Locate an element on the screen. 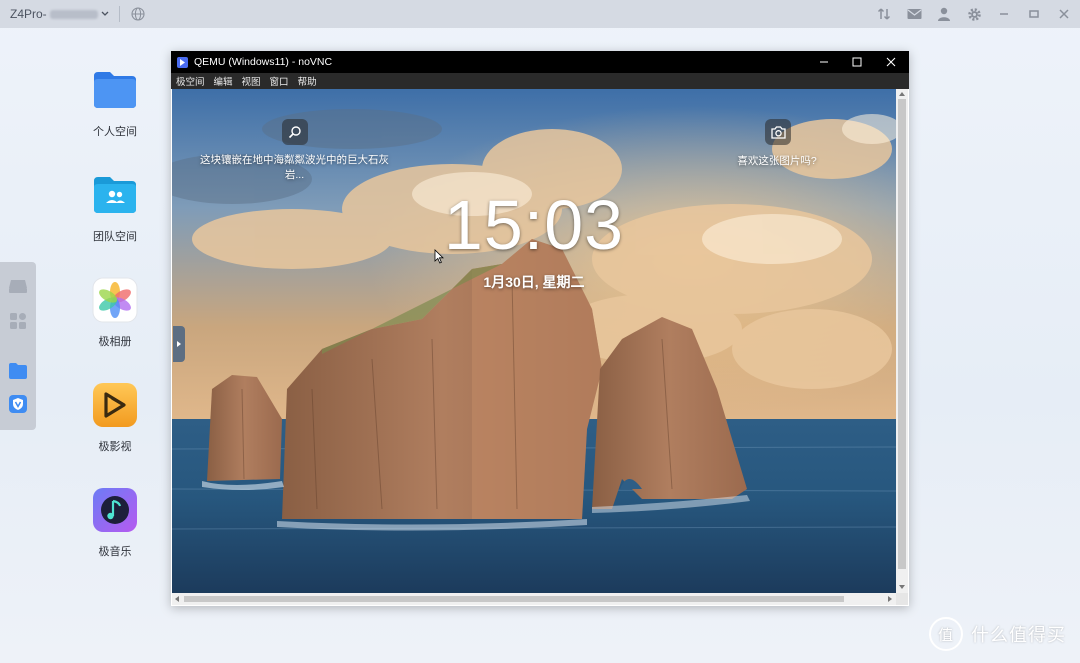 The image size is (1080, 663). watermark-text: 什么值得买 is located at coordinates (1018, 635).